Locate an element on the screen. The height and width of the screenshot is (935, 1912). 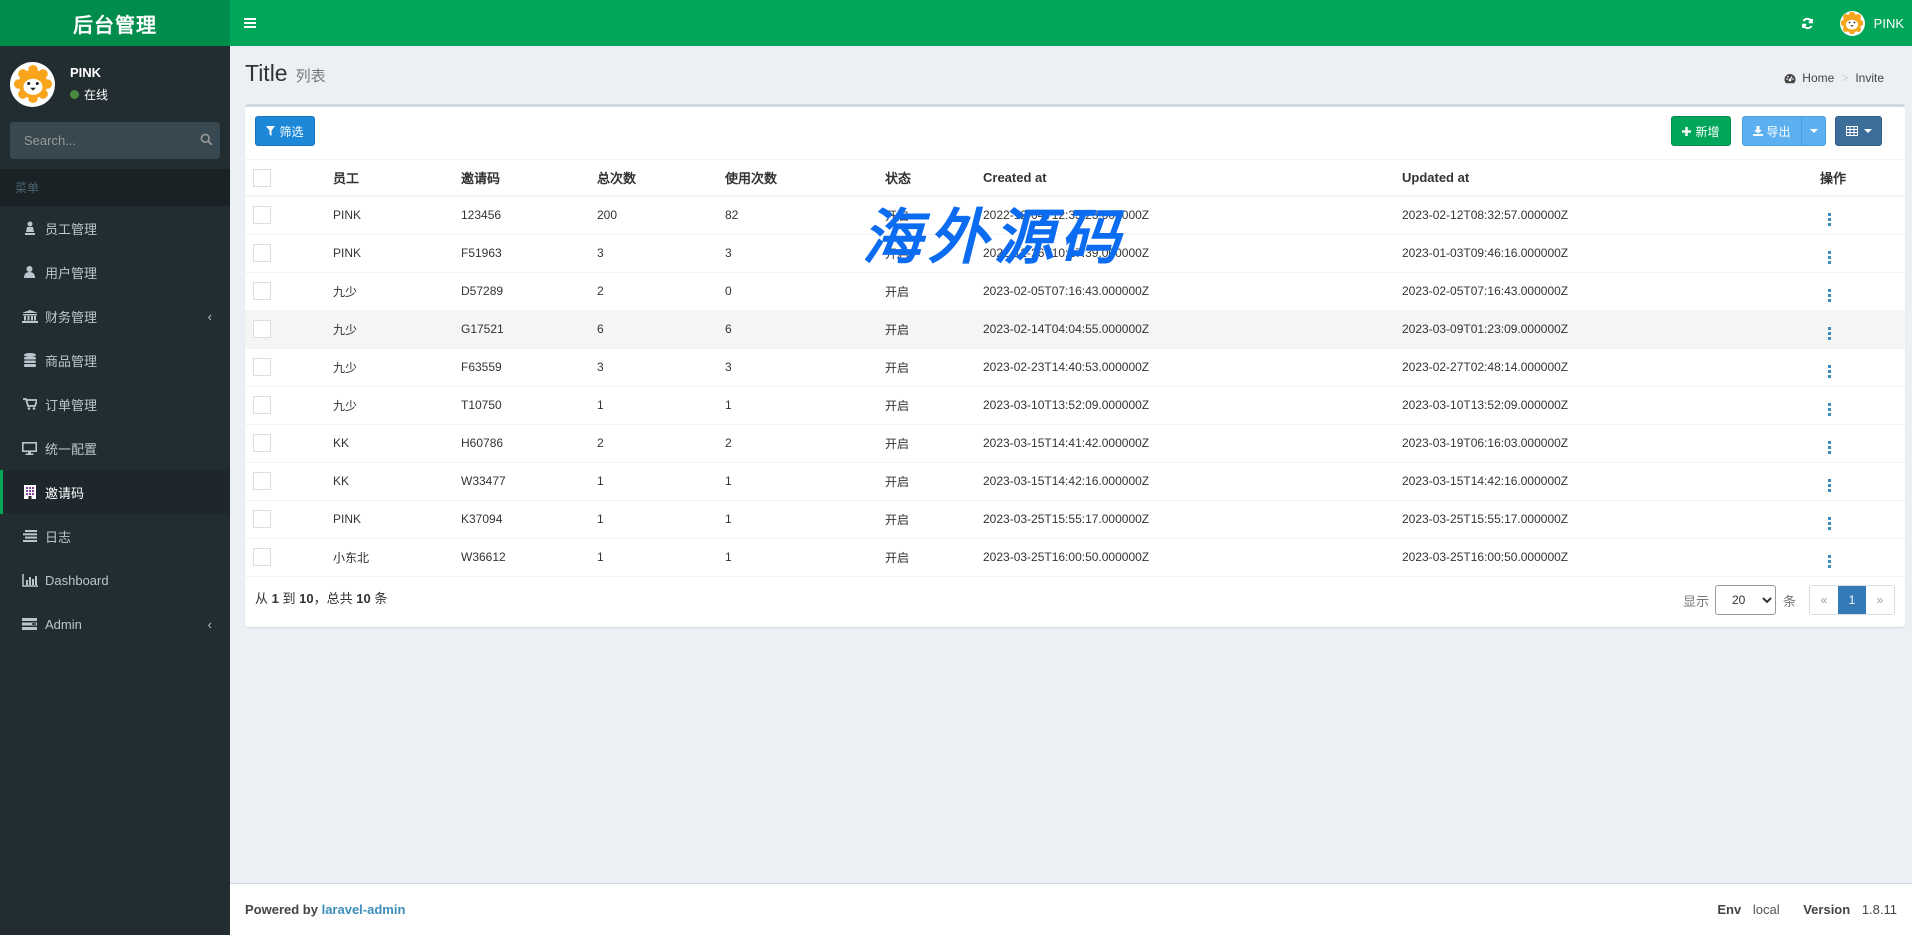
user-panel: PINK 在线 is located at coordinates (115, 84).